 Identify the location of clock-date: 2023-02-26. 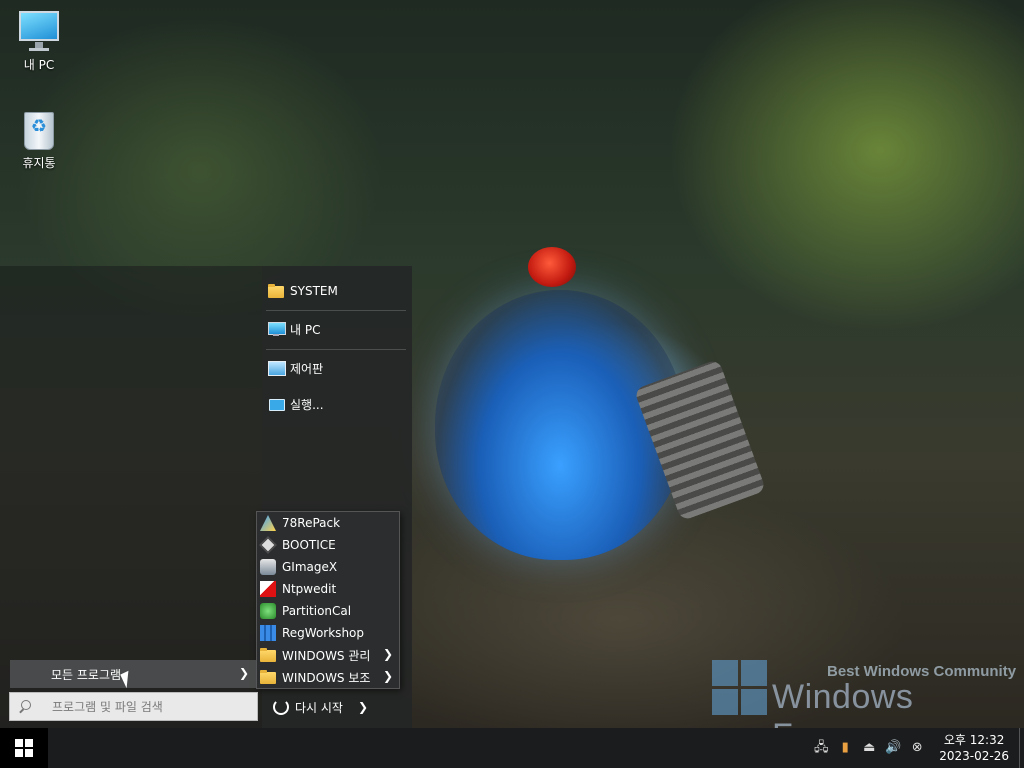
(974, 756).